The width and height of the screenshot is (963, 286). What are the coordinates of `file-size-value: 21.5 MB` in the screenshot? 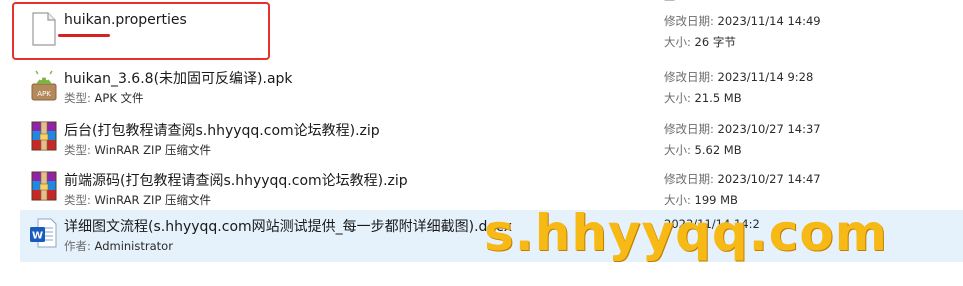 It's located at (718, 98).